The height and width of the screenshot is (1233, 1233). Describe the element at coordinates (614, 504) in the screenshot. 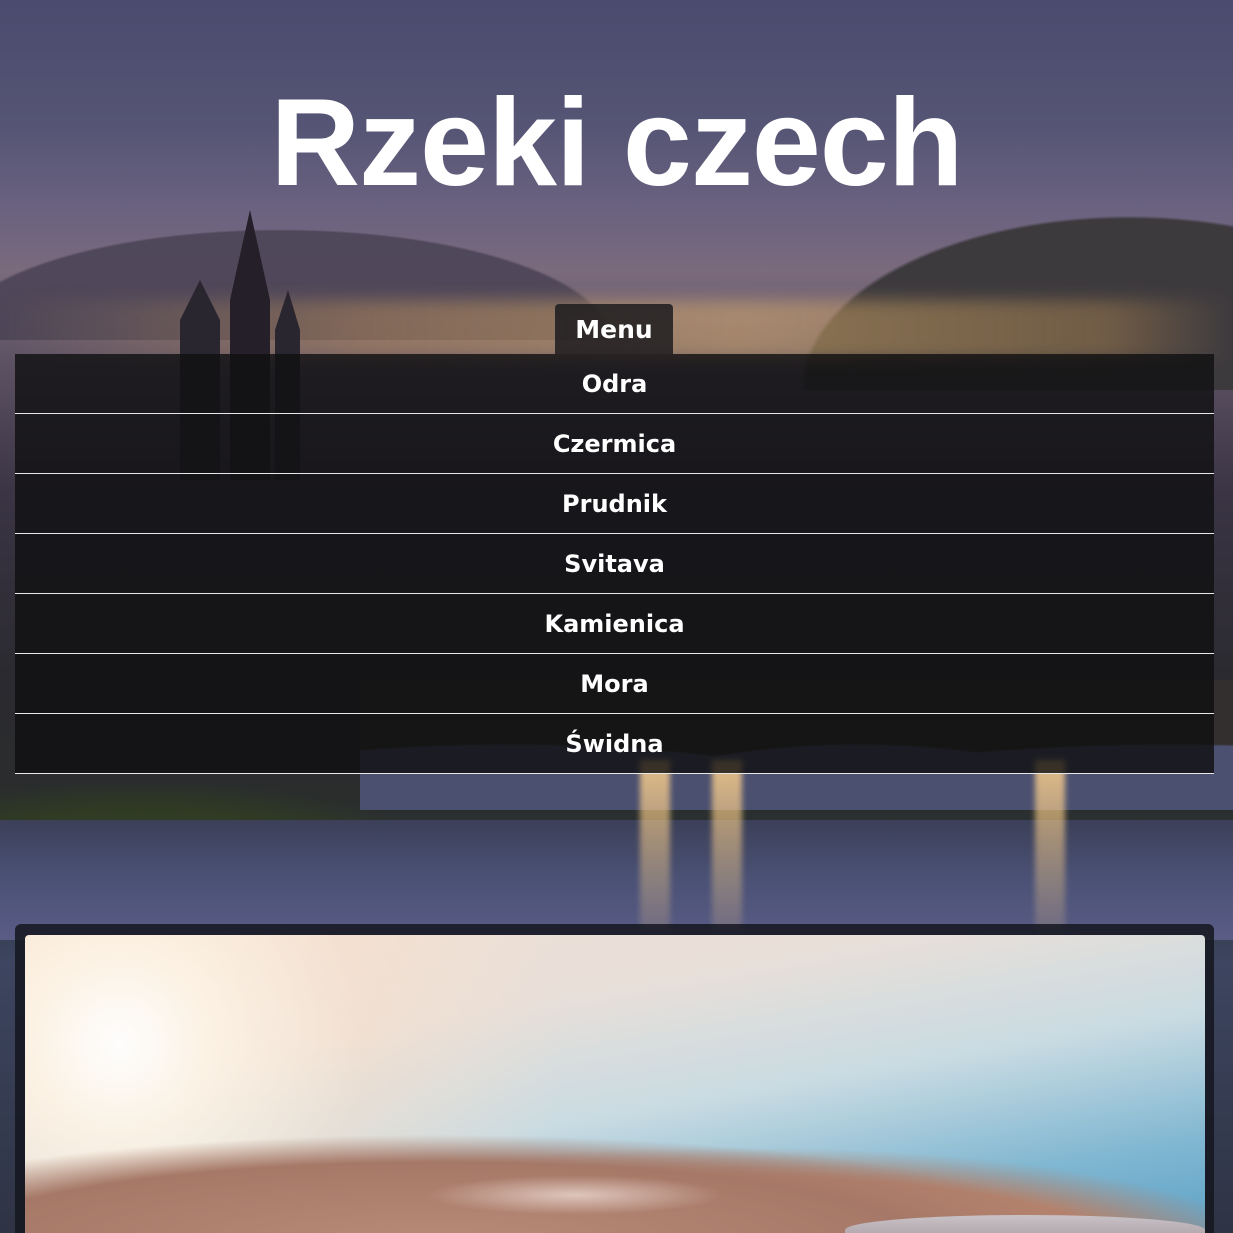

I see `menu-item-prudnik: Prudnik` at that location.